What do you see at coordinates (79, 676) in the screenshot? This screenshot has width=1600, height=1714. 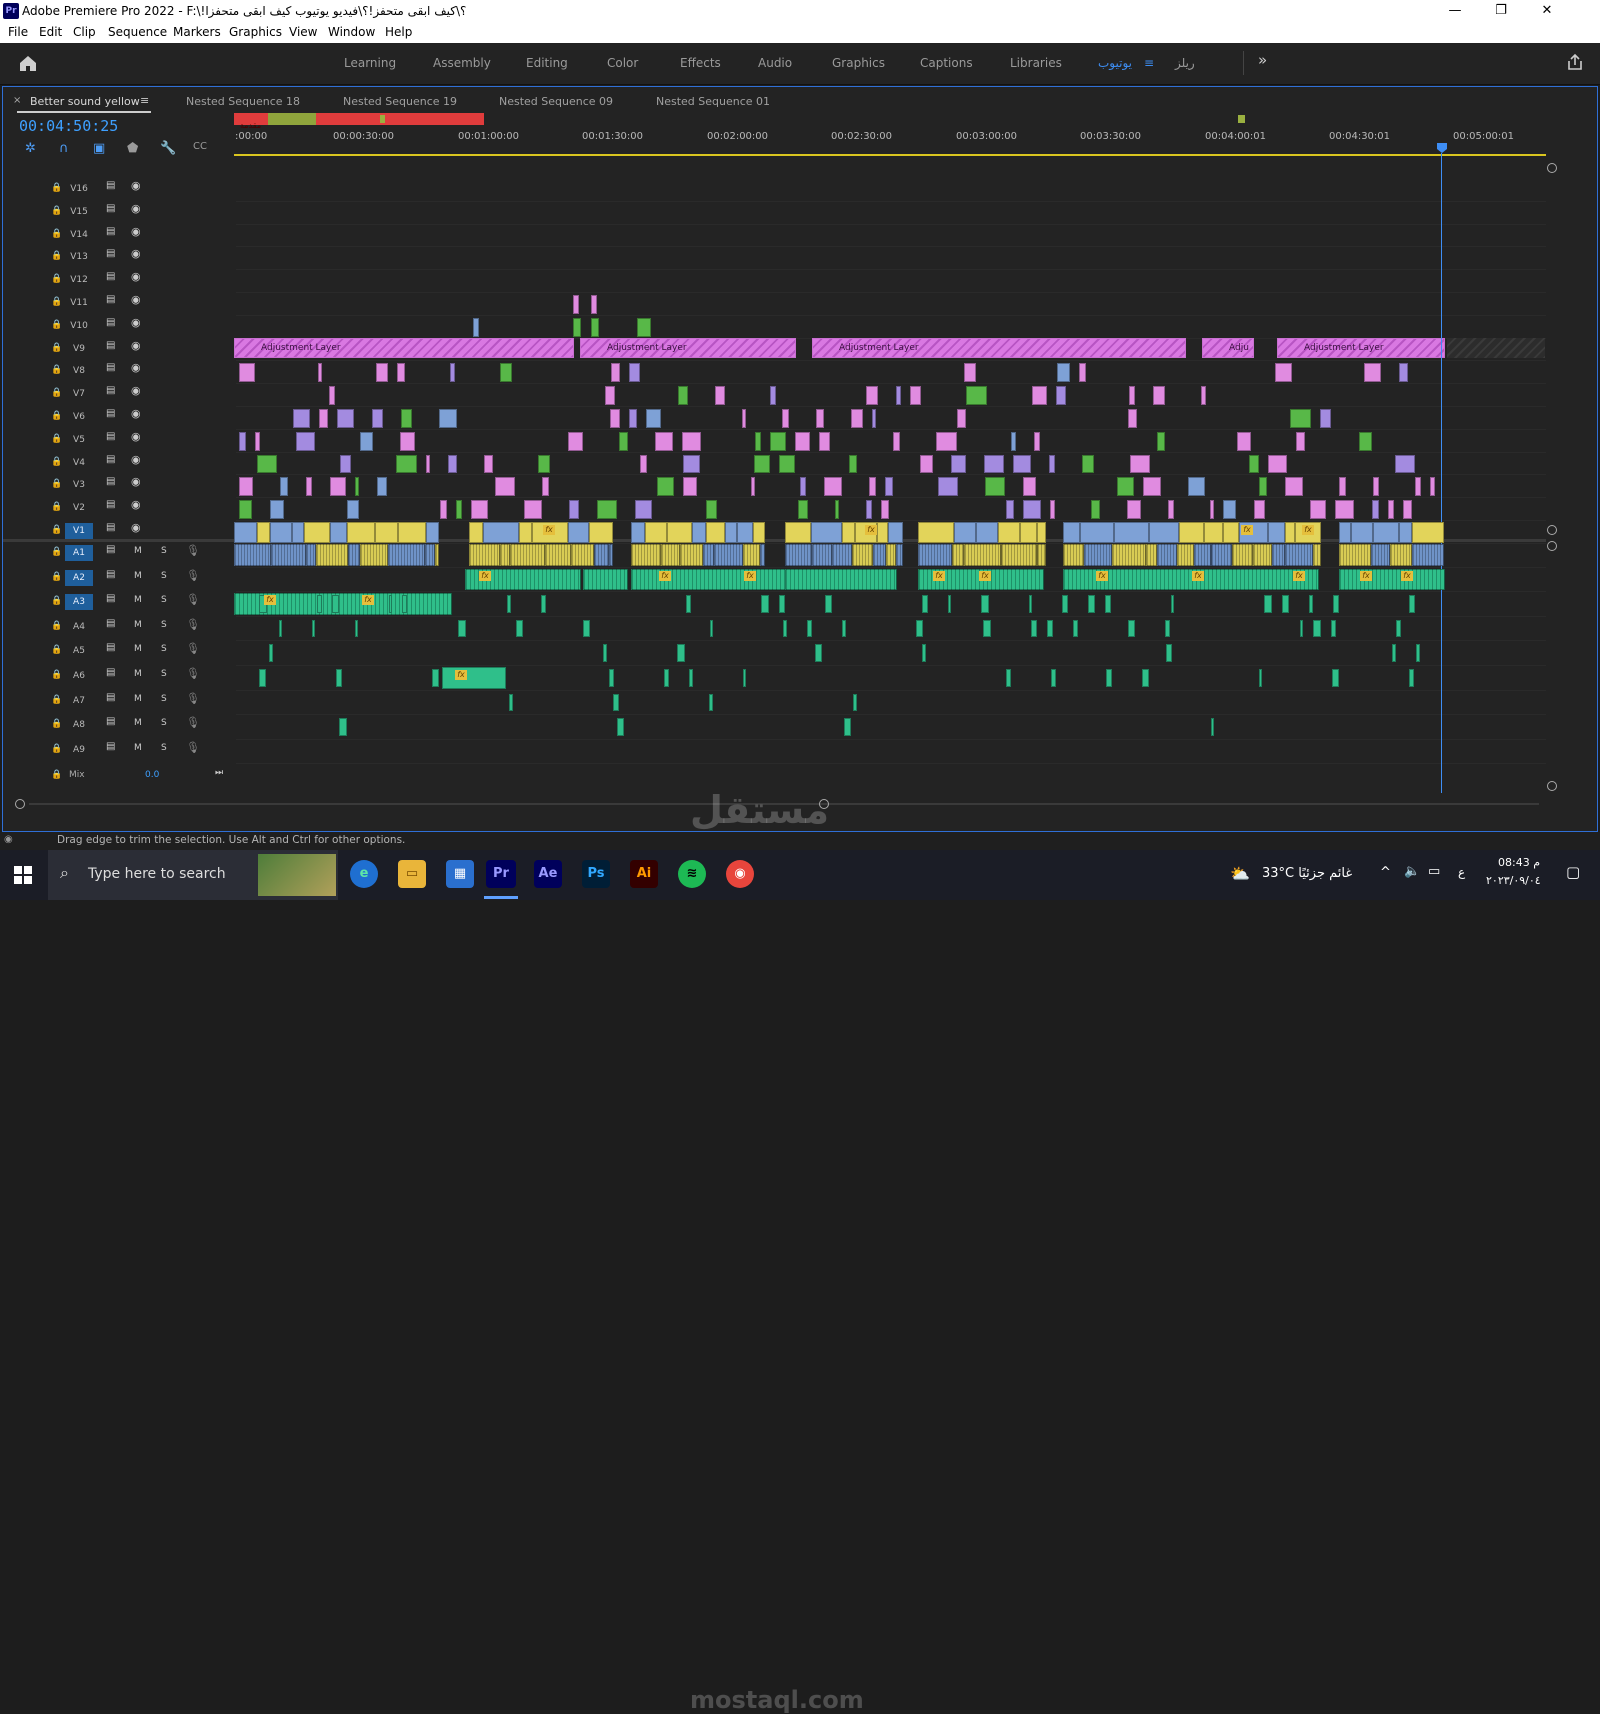 I see `track-label: A6` at bounding box center [79, 676].